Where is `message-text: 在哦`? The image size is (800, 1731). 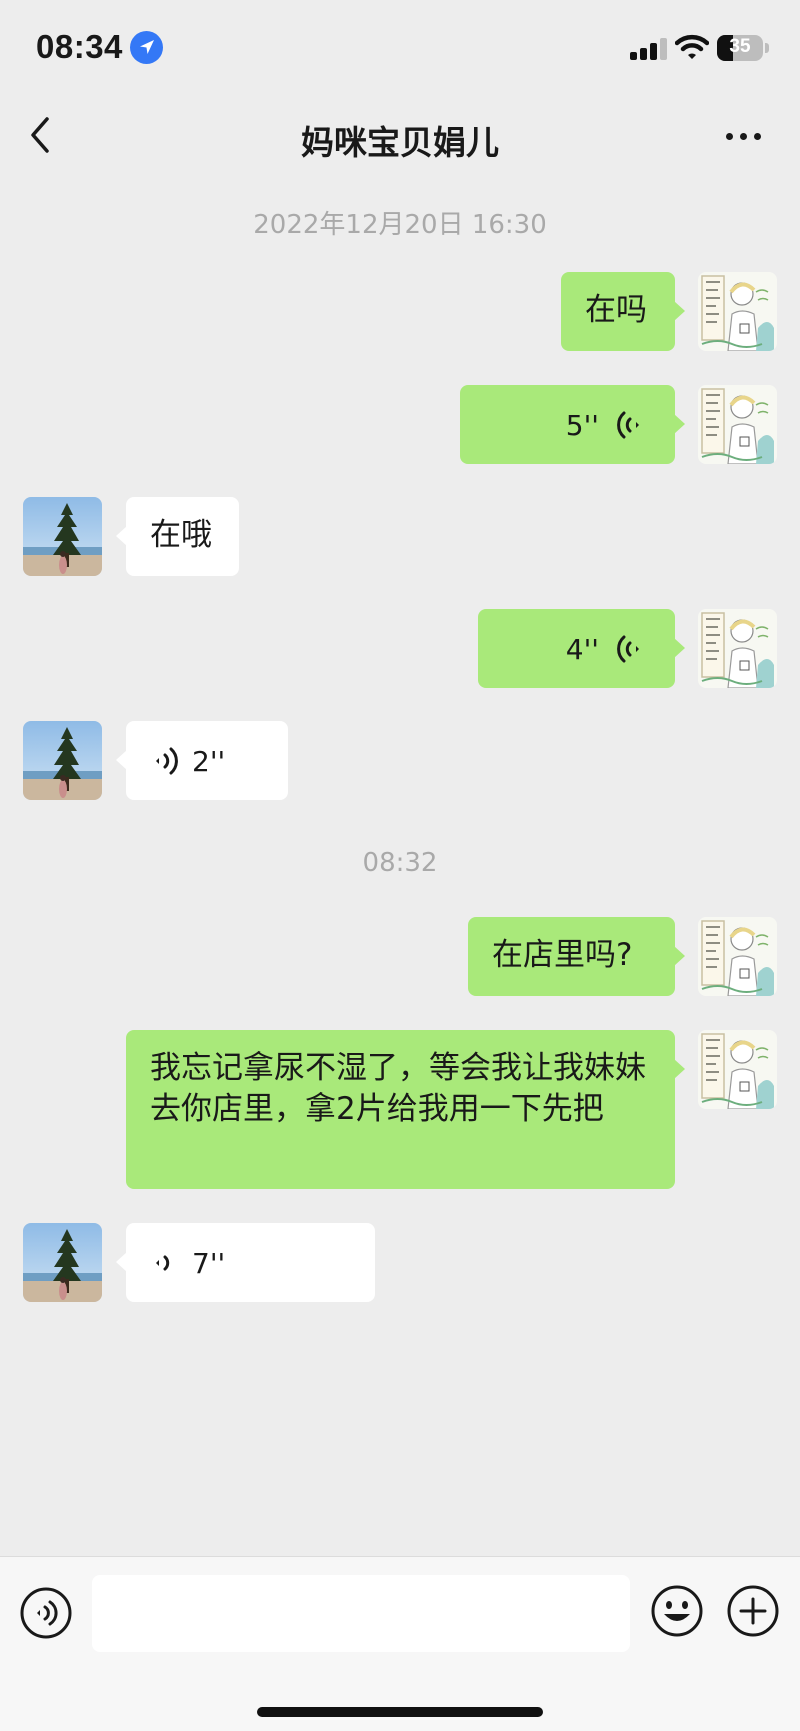 message-text: 在哦 is located at coordinates (181, 535).